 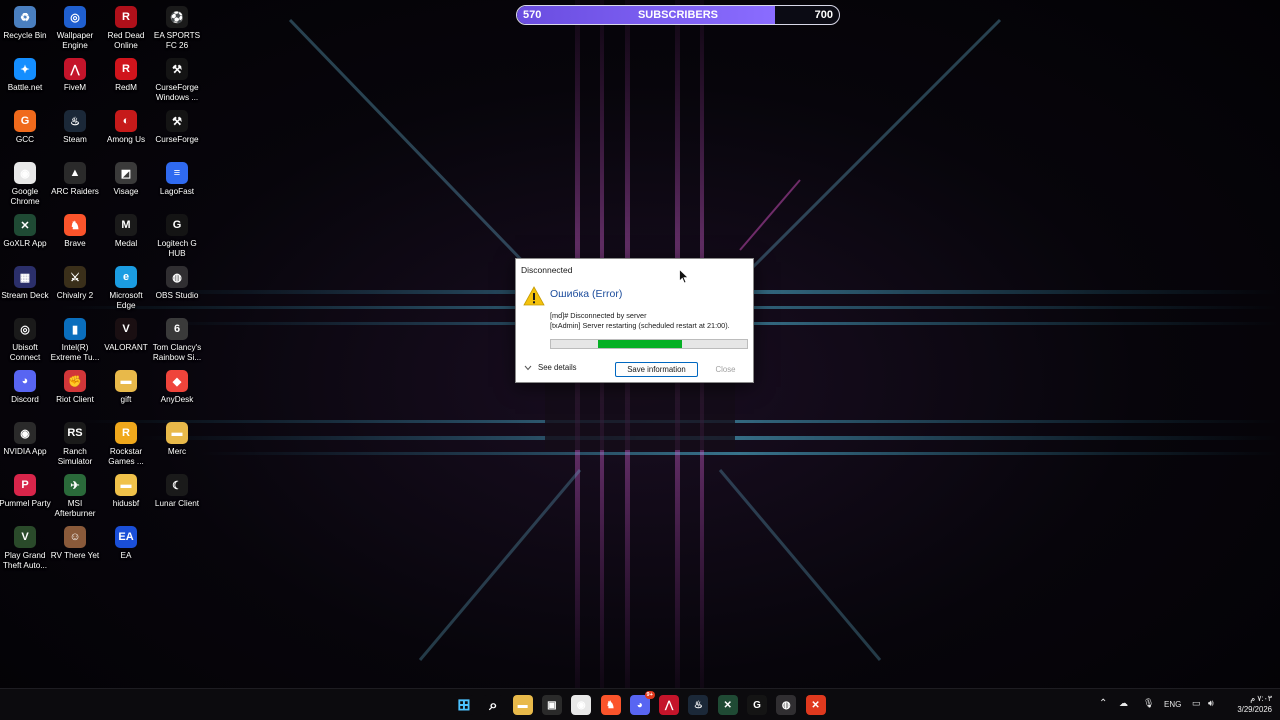 I want to click on desktop-icon: ♞ Brave, so click(x=75, y=229).